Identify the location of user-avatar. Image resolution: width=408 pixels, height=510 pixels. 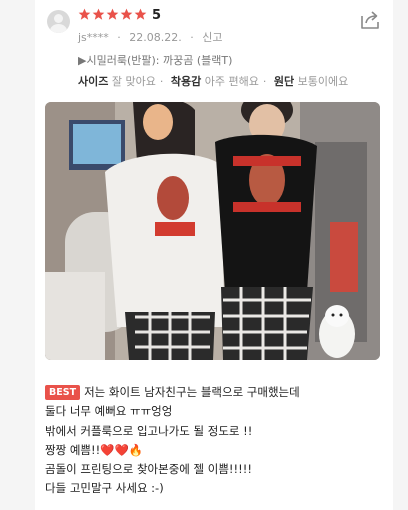
(58, 21).